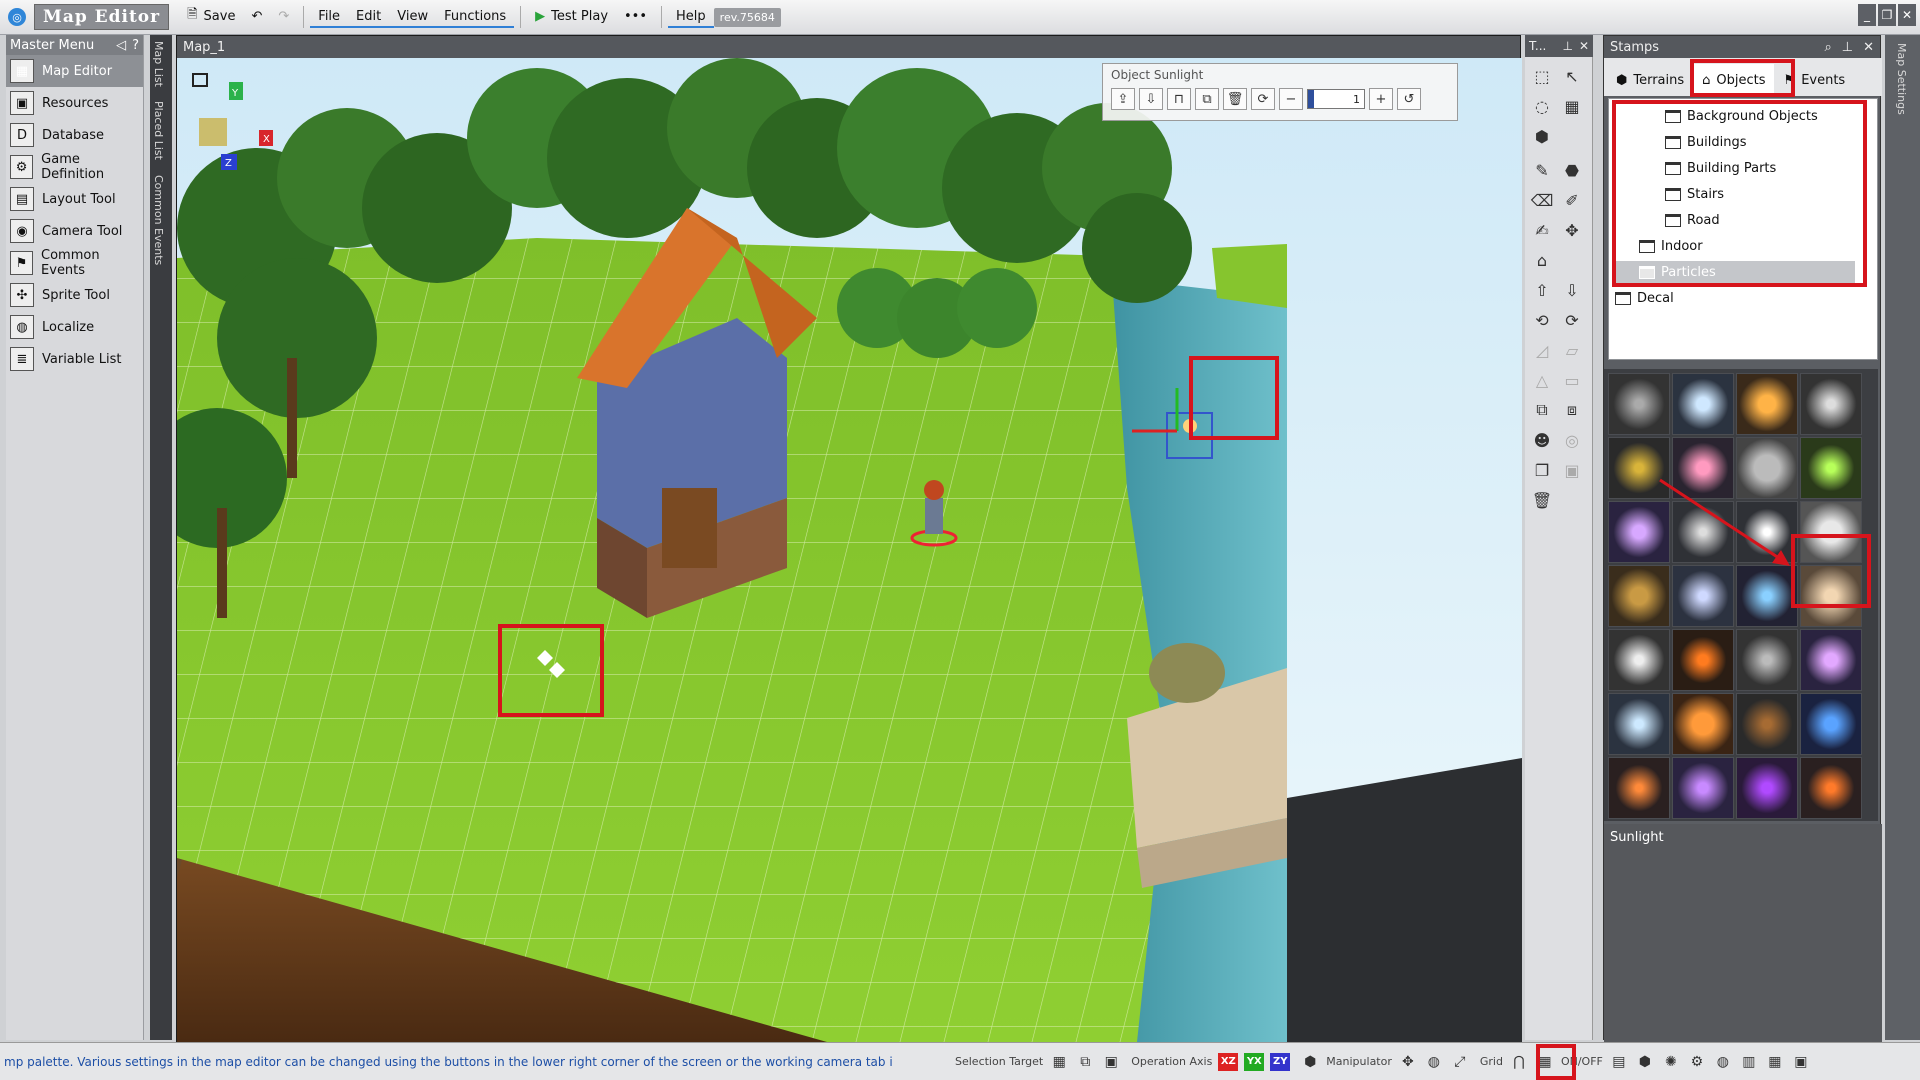 The height and width of the screenshot is (1080, 1920). I want to click on ground-button: ⊓, so click(1179, 99).